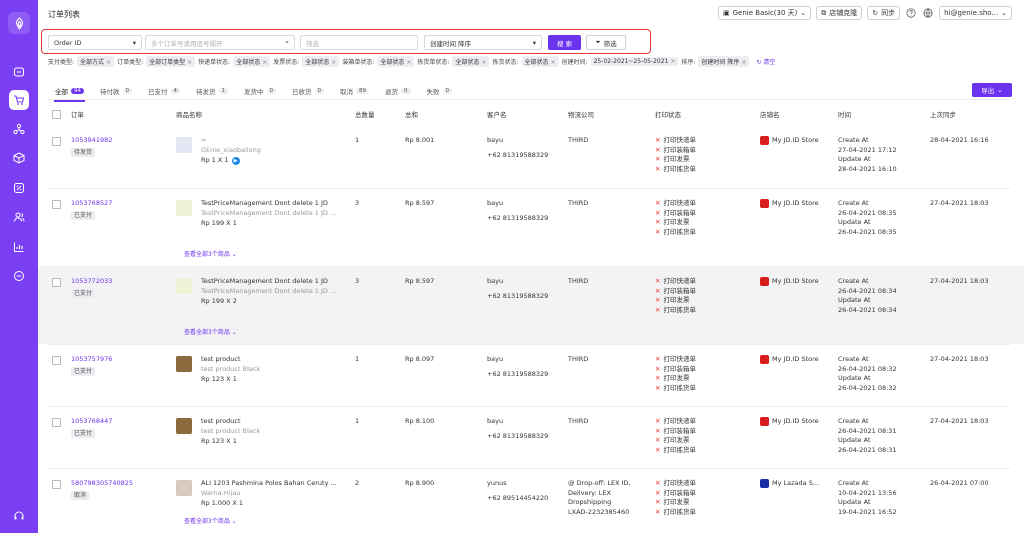 The width and height of the screenshot is (1024, 533). Describe the element at coordinates (606, 42) in the screenshot. I see `filter-button: ⏷ 筛选` at that location.